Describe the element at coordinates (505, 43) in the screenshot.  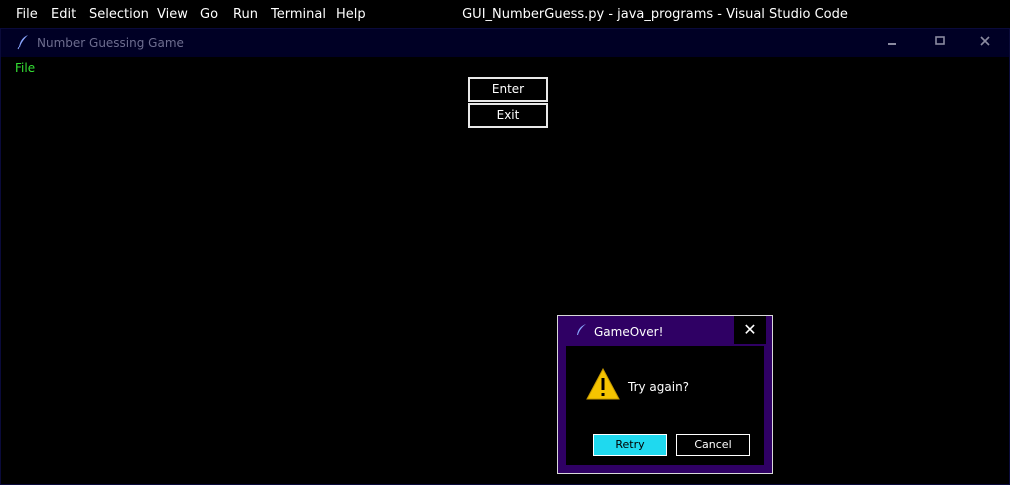
I see `app-titlebar: Number Guessing Game` at that location.